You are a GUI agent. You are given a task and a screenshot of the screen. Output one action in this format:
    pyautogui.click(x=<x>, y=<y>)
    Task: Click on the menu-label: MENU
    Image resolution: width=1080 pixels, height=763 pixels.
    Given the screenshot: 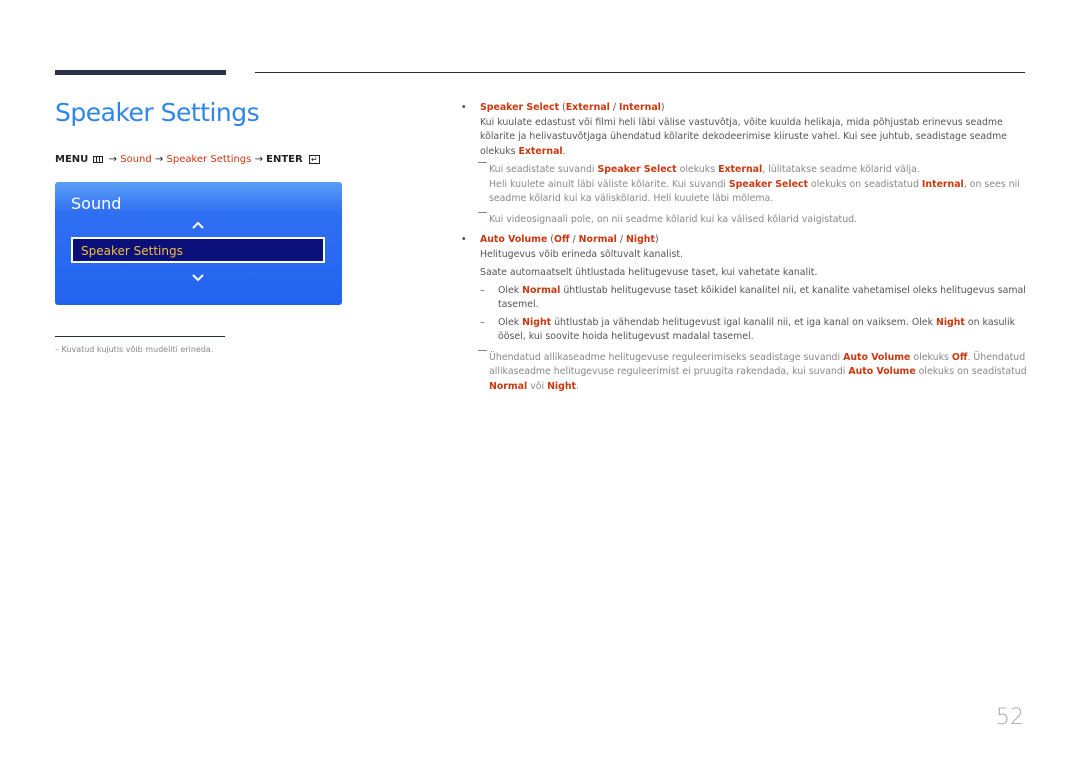 What is the action you would take?
    pyautogui.click(x=72, y=159)
    